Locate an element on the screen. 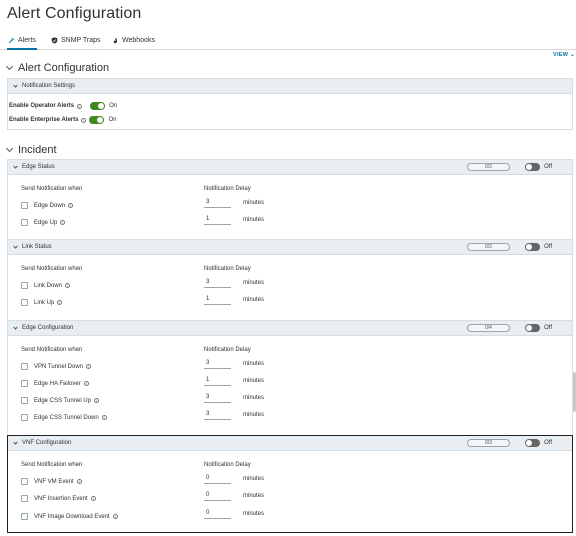 The height and width of the screenshot is (536, 576). alert-row: VPN Tunnel Down i is located at coordinates (56, 366).